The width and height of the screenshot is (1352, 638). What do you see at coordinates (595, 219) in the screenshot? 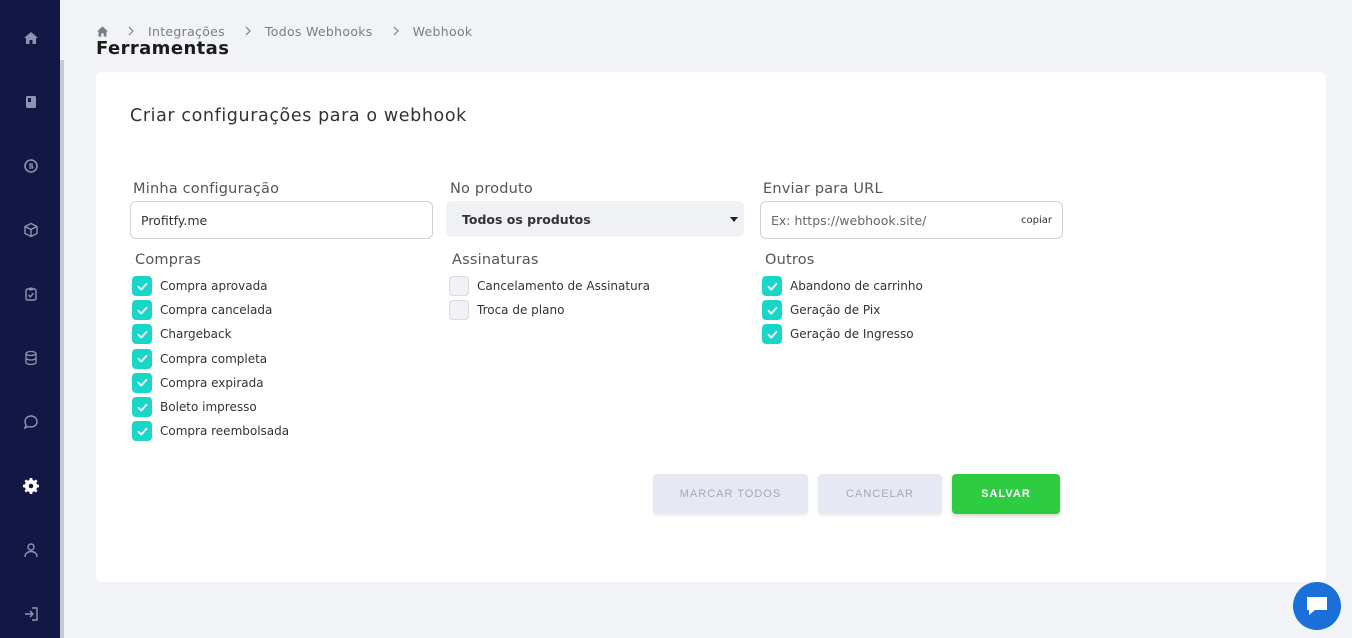
I see `product-select: Todos os produtos` at bounding box center [595, 219].